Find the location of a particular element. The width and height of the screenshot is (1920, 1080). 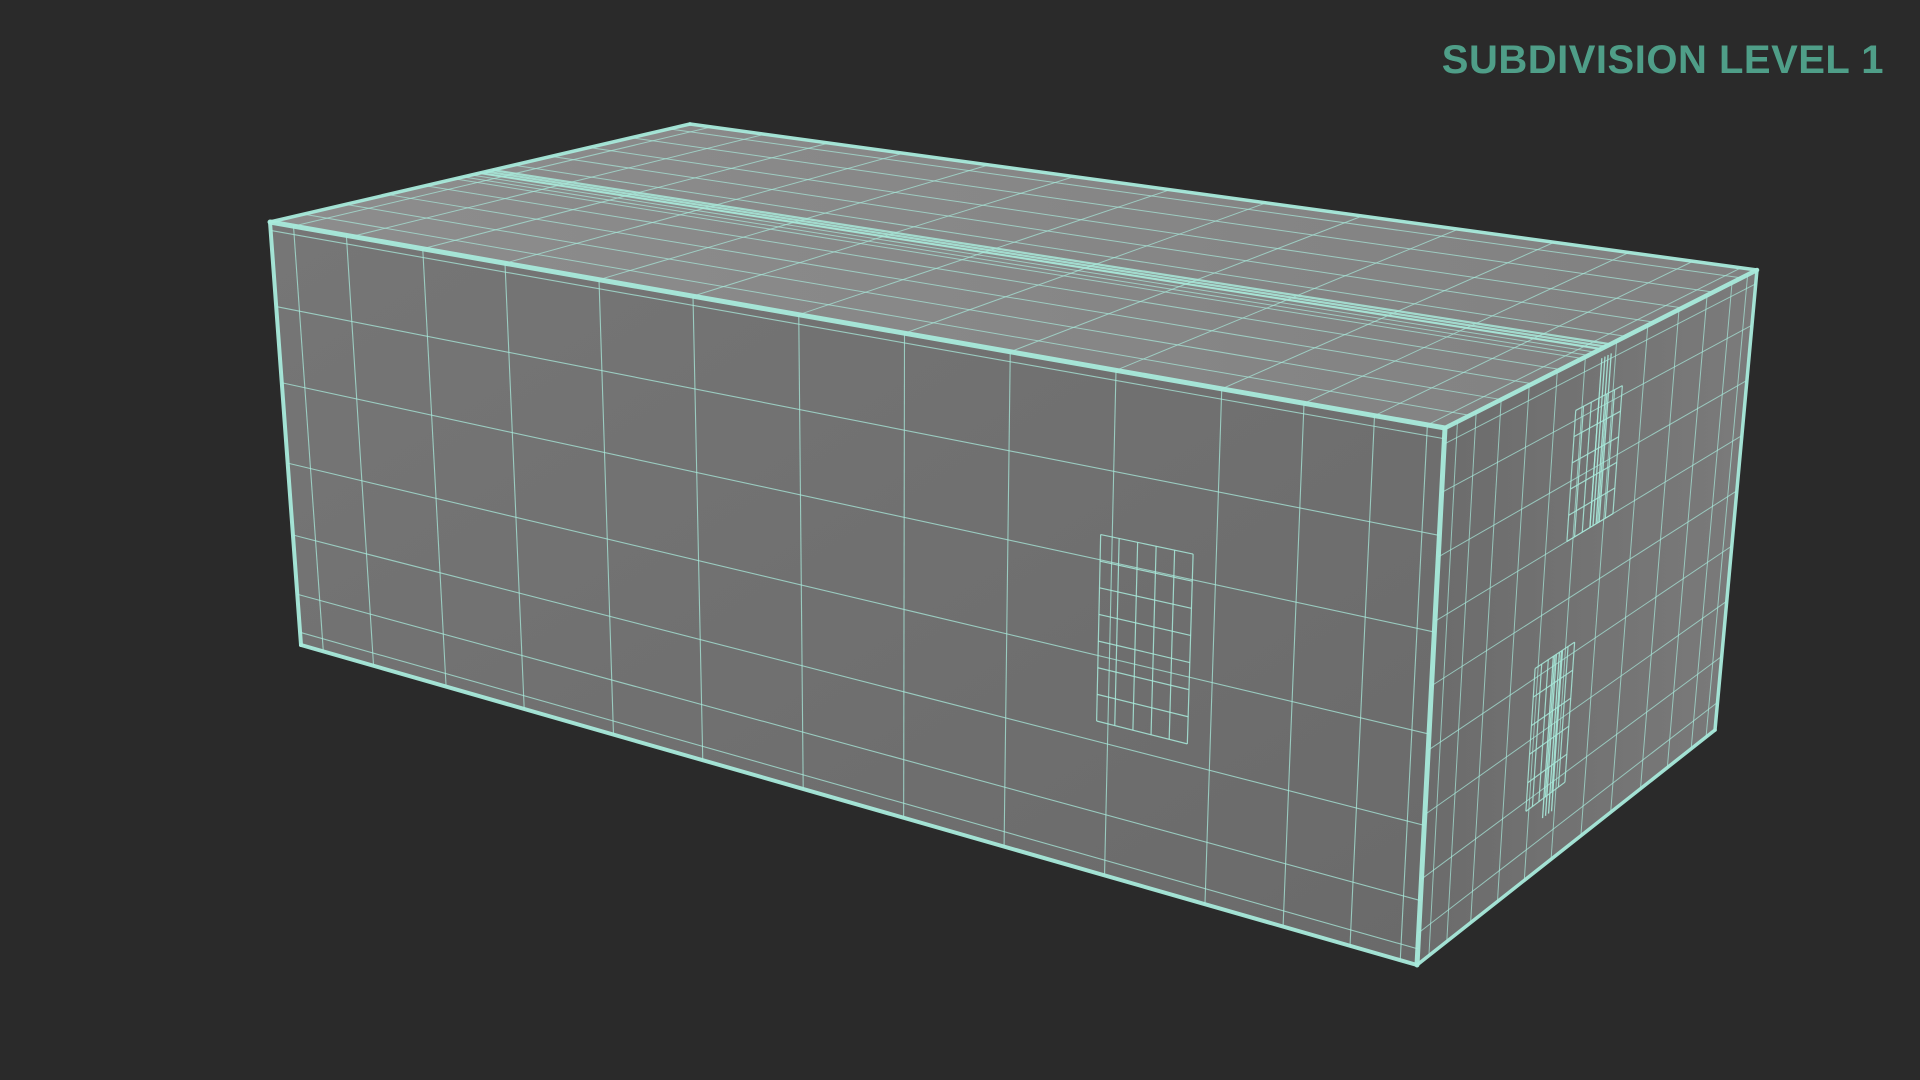

subdivision-level-label: SUBDIVISION LEVEL 1 is located at coordinates (1662, 60).